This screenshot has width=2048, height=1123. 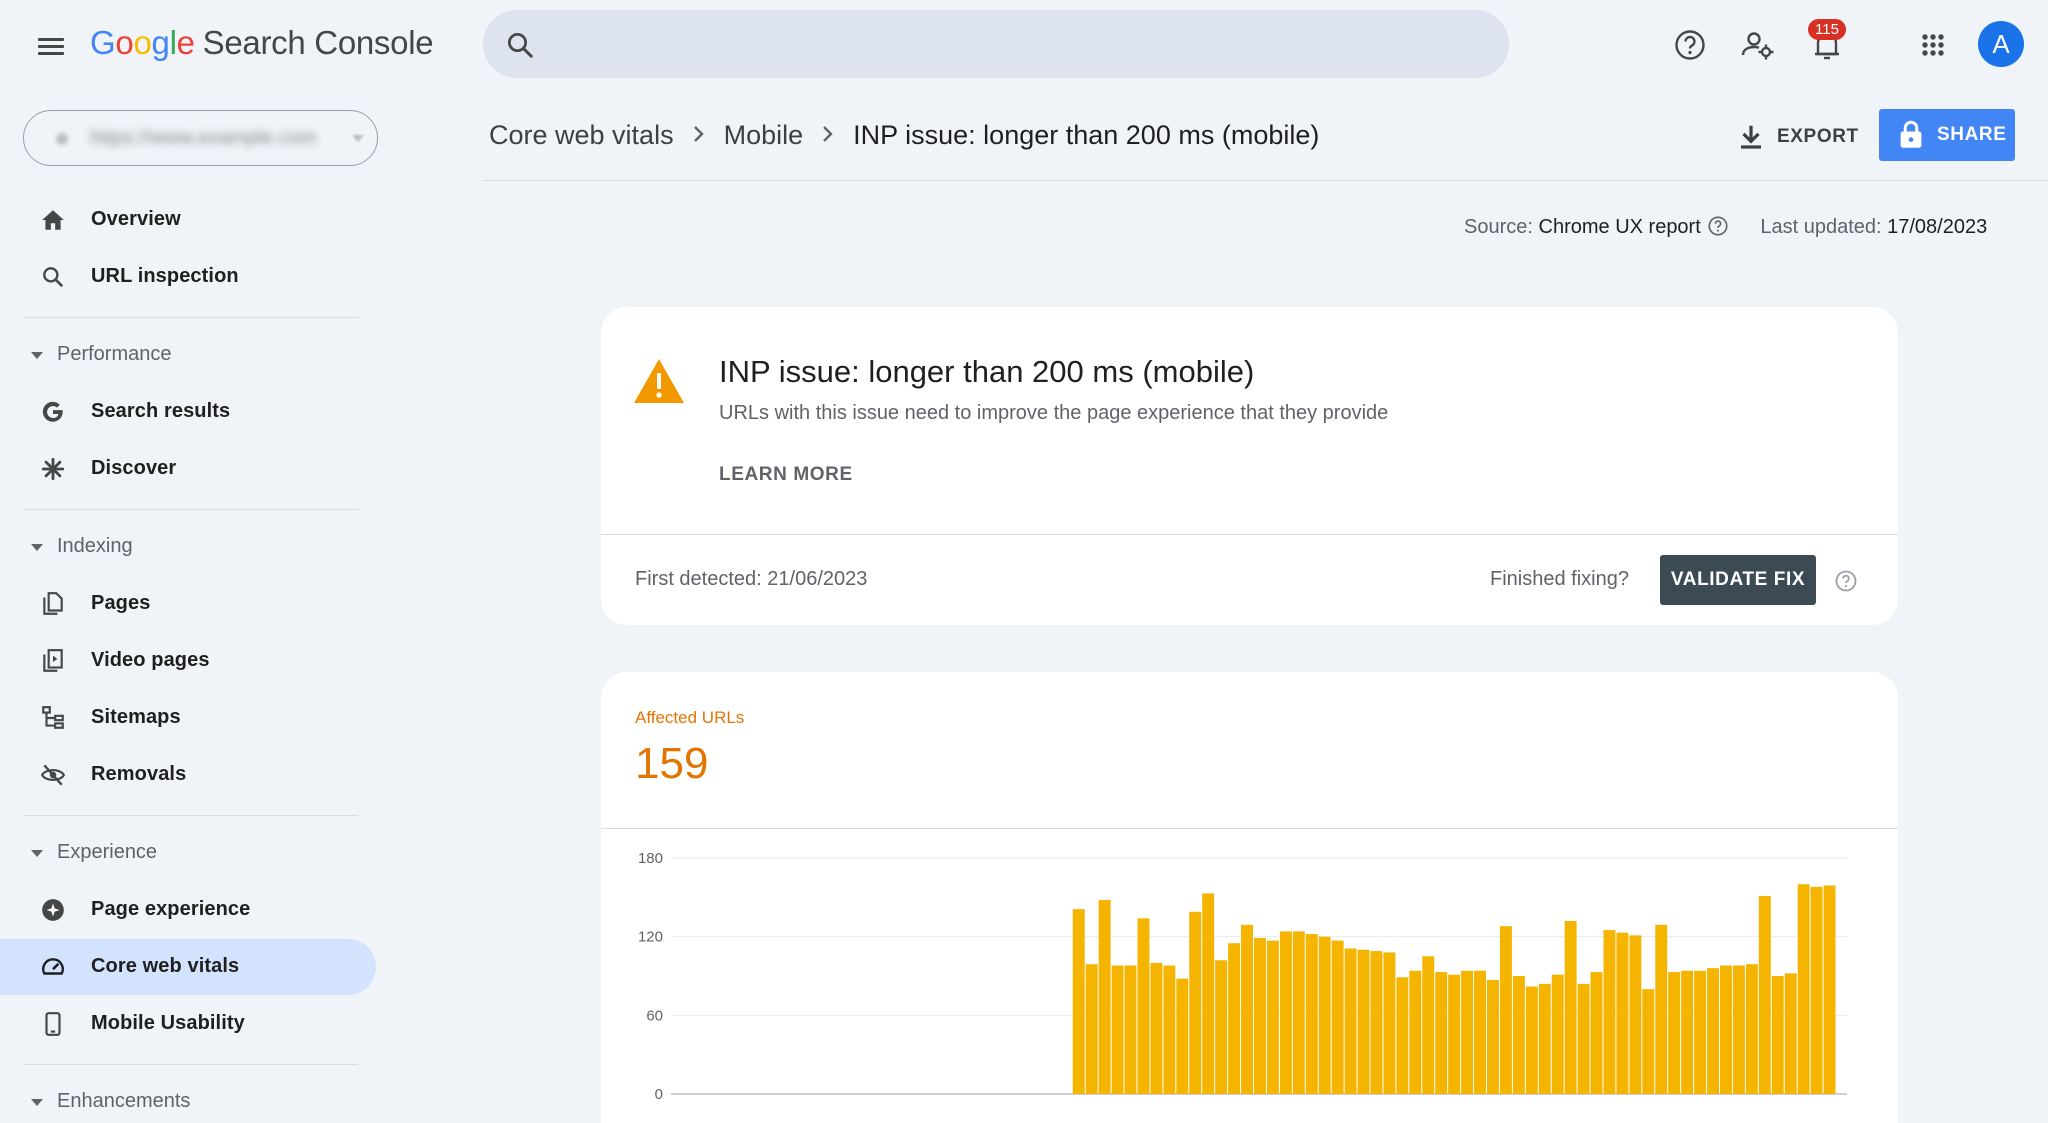 What do you see at coordinates (581, 135) in the screenshot?
I see `breadcrumb-core-web-vitals: Core web vitals` at bounding box center [581, 135].